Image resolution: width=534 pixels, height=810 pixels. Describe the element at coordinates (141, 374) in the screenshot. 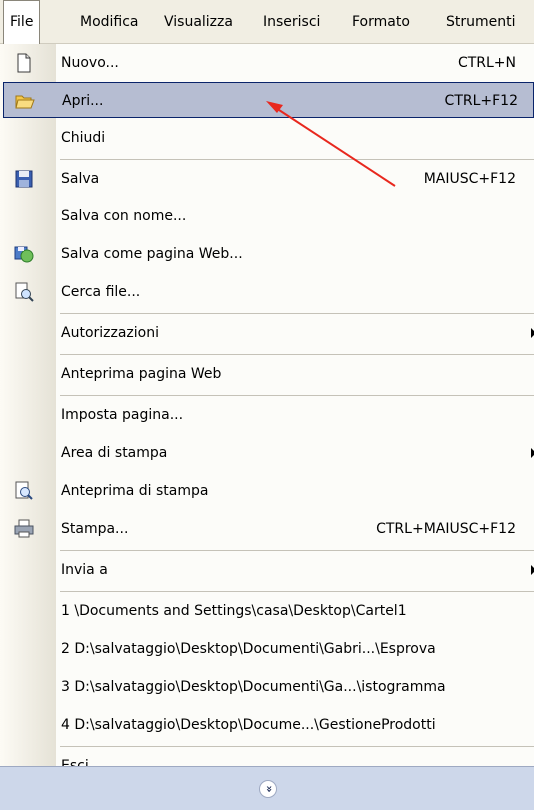

I see `menu-item-label: Anteprima pagina Web` at that location.